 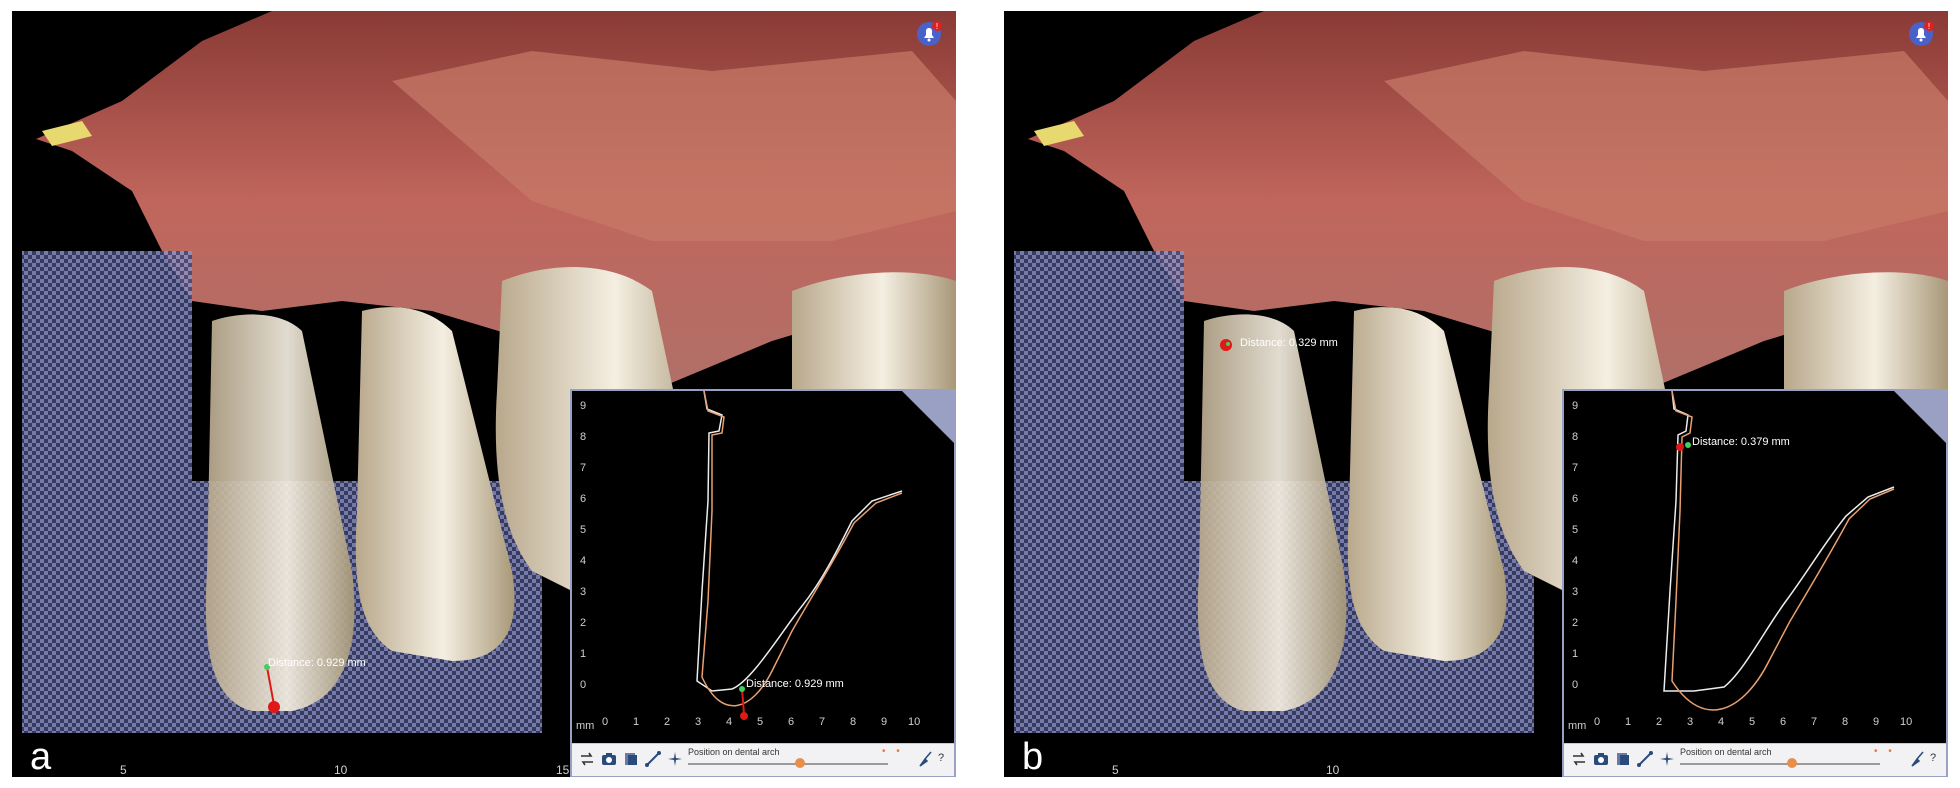 What do you see at coordinates (1741, 442) in the screenshot?
I see `inset-distance-label: Distance: 0.379 mm` at bounding box center [1741, 442].